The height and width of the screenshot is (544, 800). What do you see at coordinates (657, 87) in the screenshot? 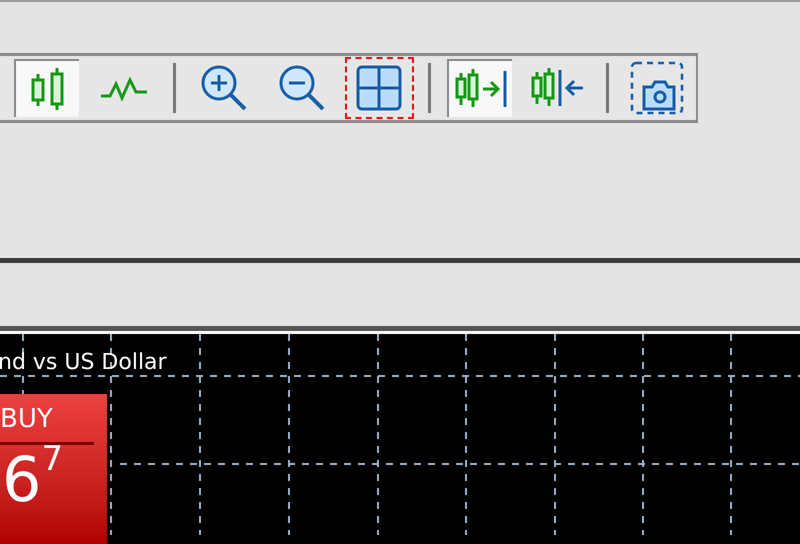
I see `camera-icon` at bounding box center [657, 87].